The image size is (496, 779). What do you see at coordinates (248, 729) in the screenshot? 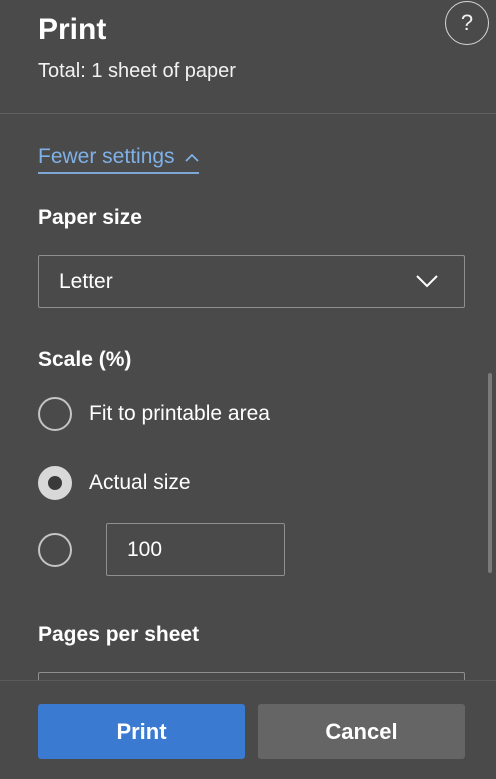
I see `dialog-footer: Print Cancel` at bounding box center [248, 729].